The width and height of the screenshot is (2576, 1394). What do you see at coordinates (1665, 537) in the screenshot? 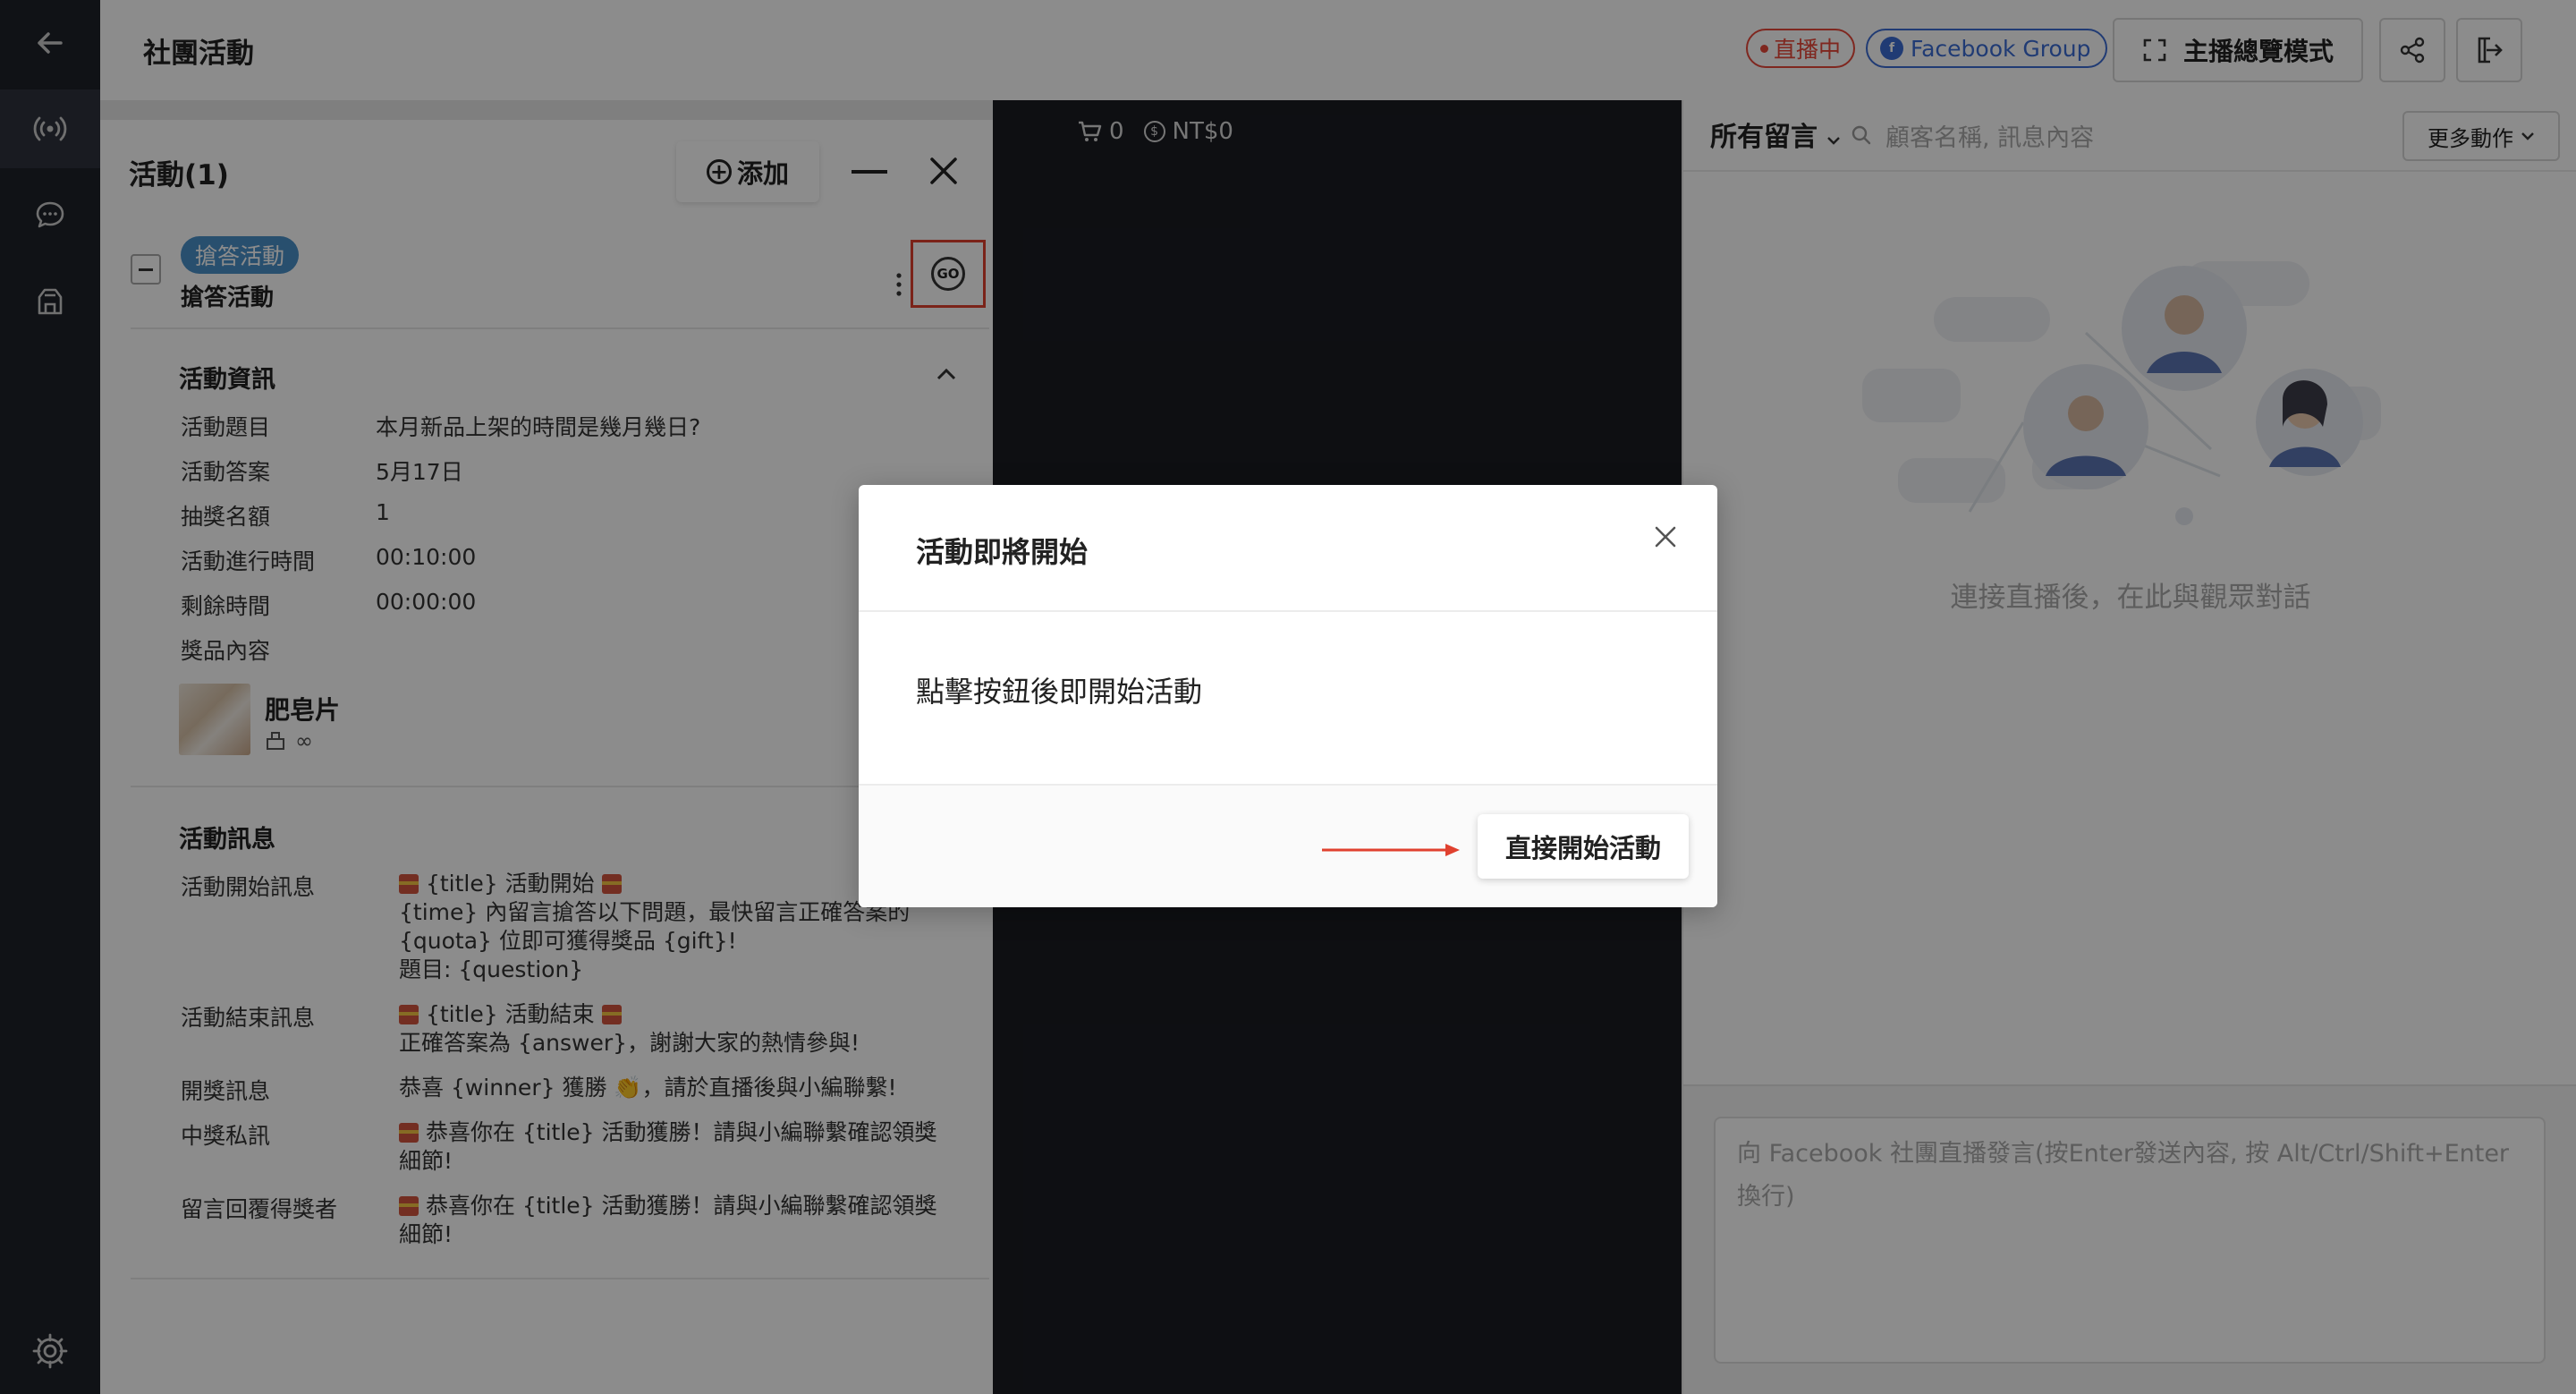
I see `close-icon` at bounding box center [1665, 537].